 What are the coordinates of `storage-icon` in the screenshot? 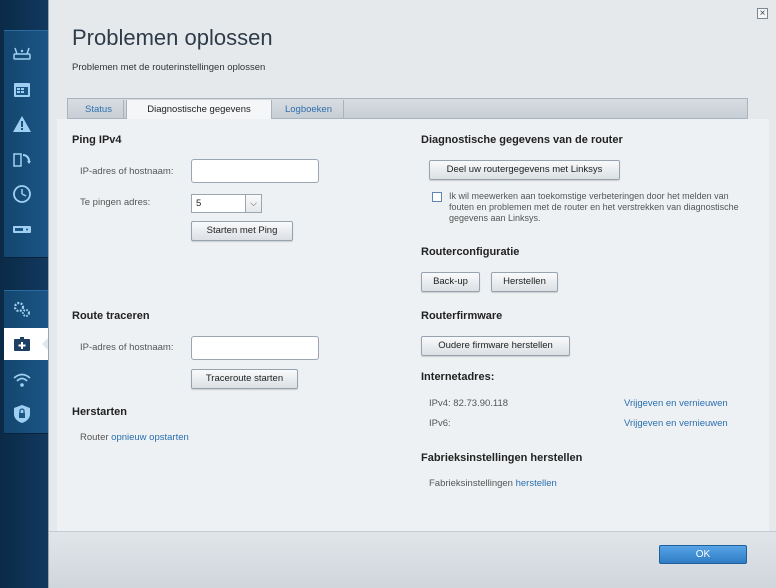 It's located at (22, 229).